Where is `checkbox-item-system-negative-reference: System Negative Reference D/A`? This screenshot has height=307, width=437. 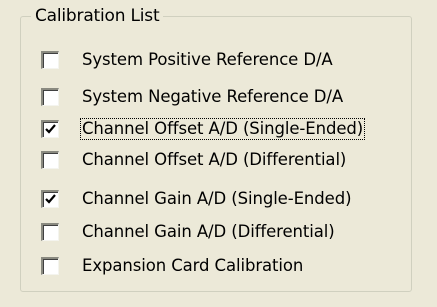
checkbox-item-system-negative-reference: System Negative Reference D/A is located at coordinates (193, 97).